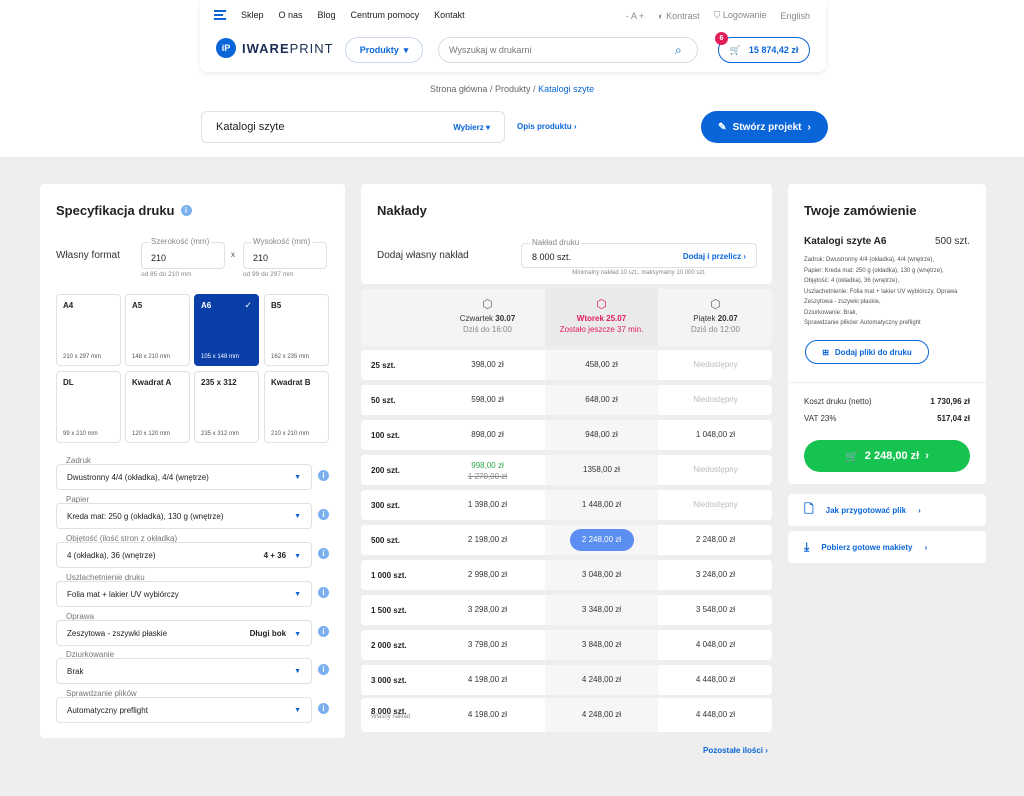 This screenshot has height=796, width=1024. What do you see at coordinates (184, 671) in the screenshot?
I see `option-select: Brak ▼` at bounding box center [184, 671].